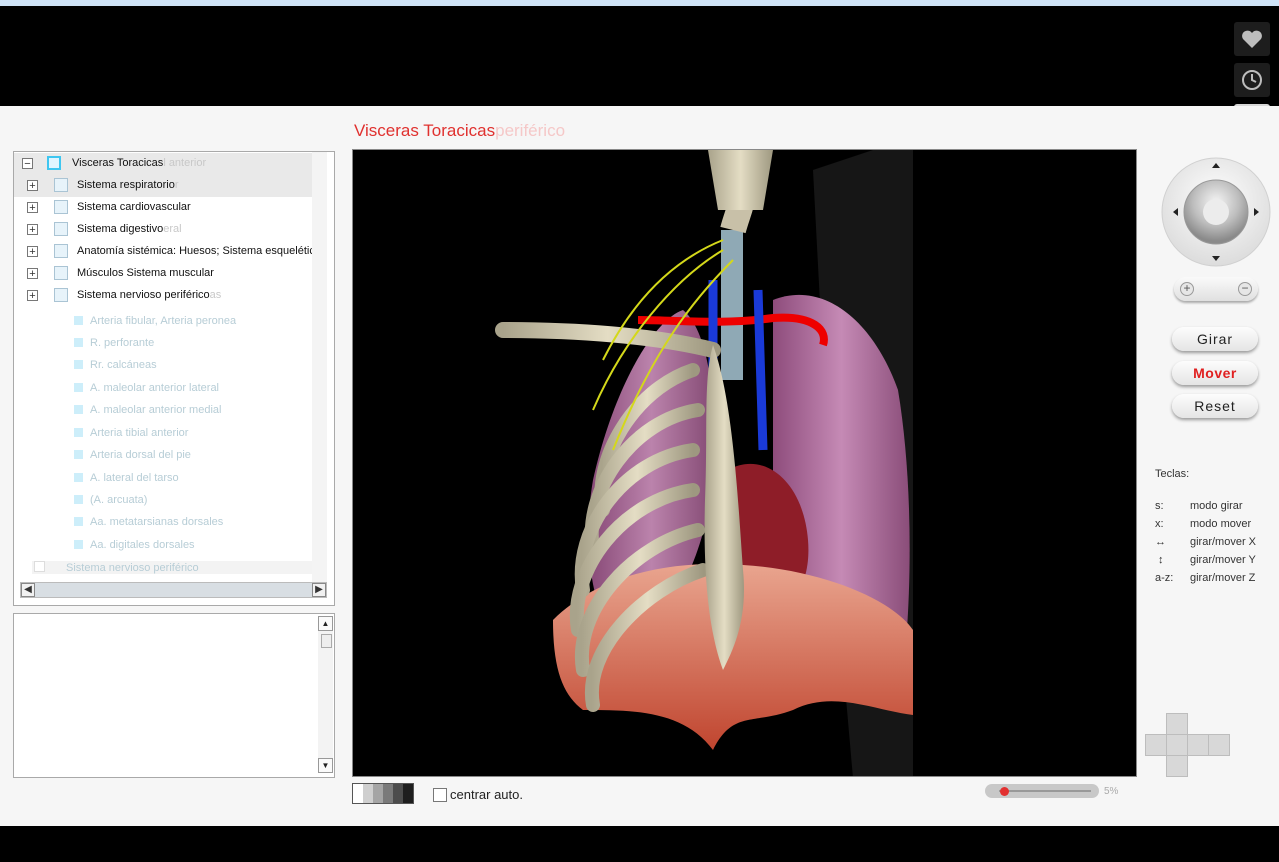 The image size is (1279, 862). What do you see at coordinates (1156, 745) in the screenshot?
I see `view-left` at bounding box center [1156, 745].